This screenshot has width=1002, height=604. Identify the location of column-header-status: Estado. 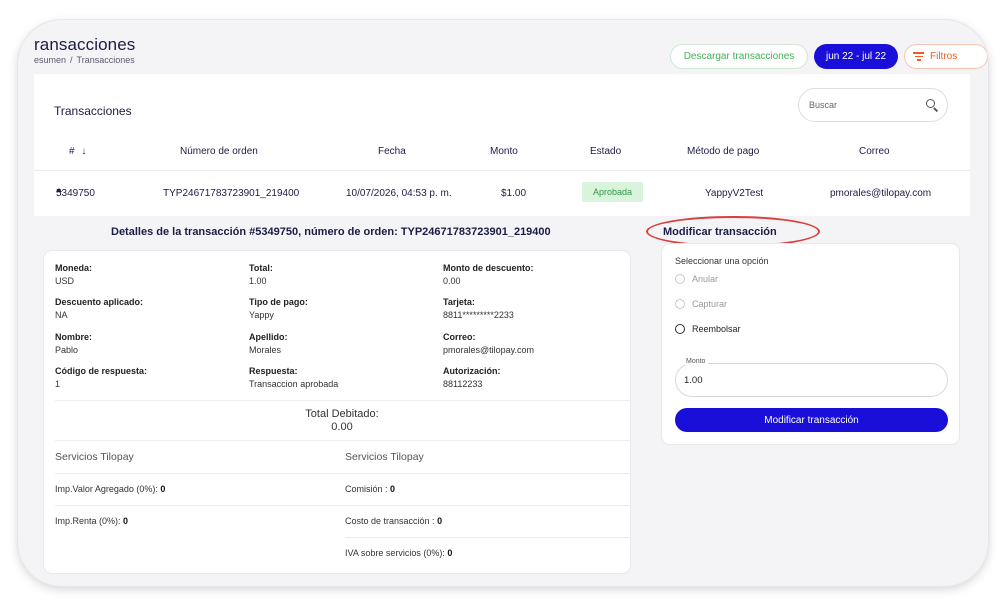
(606, 151).